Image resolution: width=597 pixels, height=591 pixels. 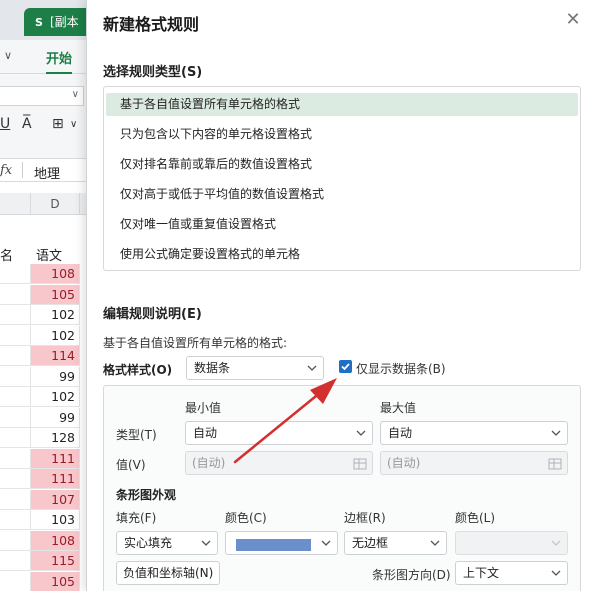 I want to click on table-row: 103, so click(x=43, y=520).